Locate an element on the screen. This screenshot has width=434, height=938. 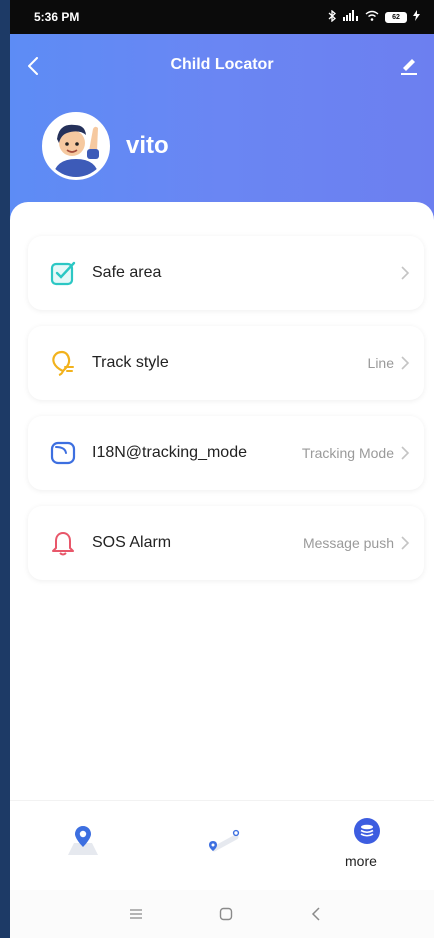
checkbox-icon is located at coordinates (63, 273).